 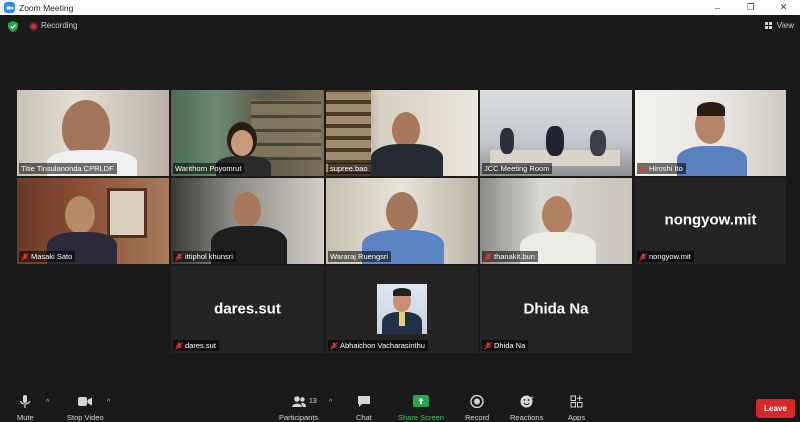 I want to click on minimize-button: –, so click(x=717, y=7).